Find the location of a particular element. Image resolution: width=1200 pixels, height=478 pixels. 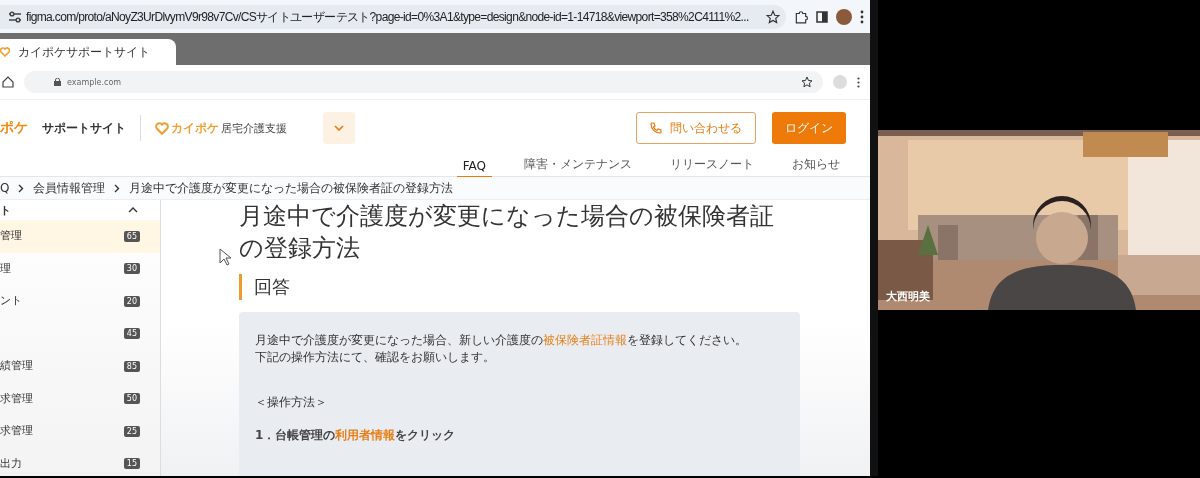

sidebar-title: ト is located at coordinates (5, 210).